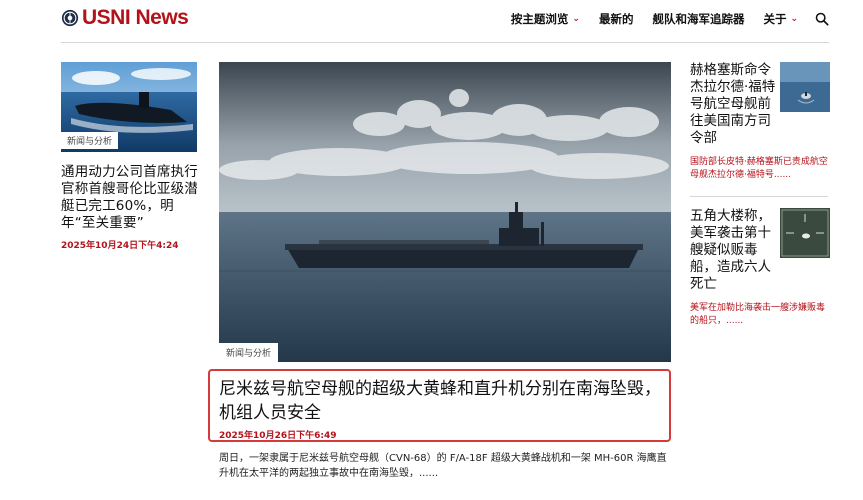 The width and height of the screenshot is (863, 500). I want to click on search-icon, so click(822, 19).